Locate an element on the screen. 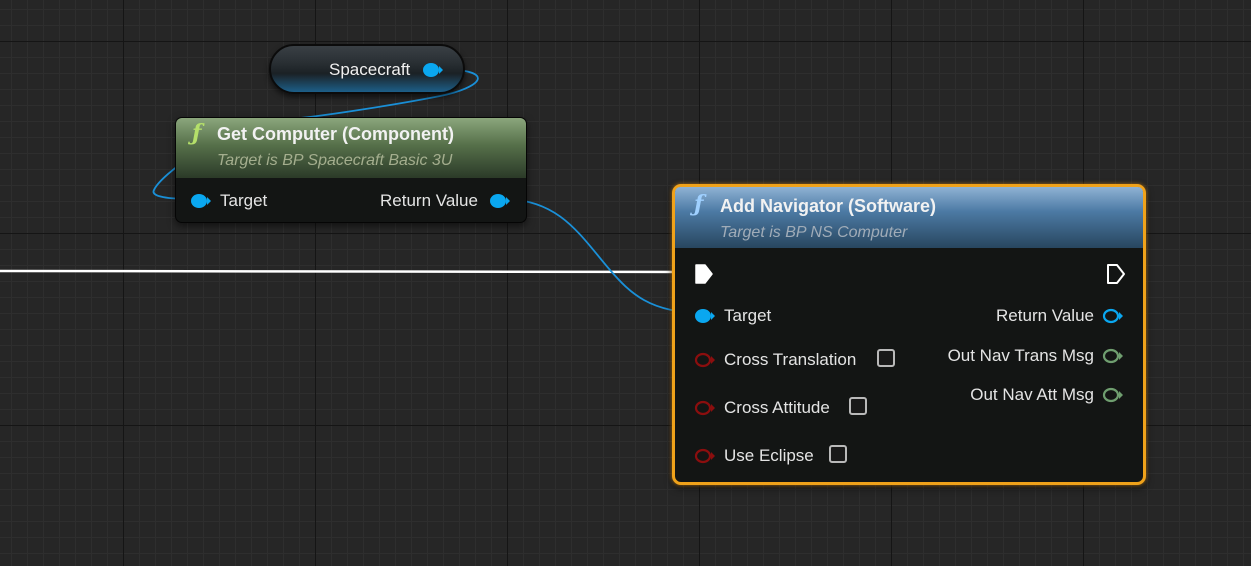 The image size is (1251, 566). exec-wire is located at coordinates (347, 271).